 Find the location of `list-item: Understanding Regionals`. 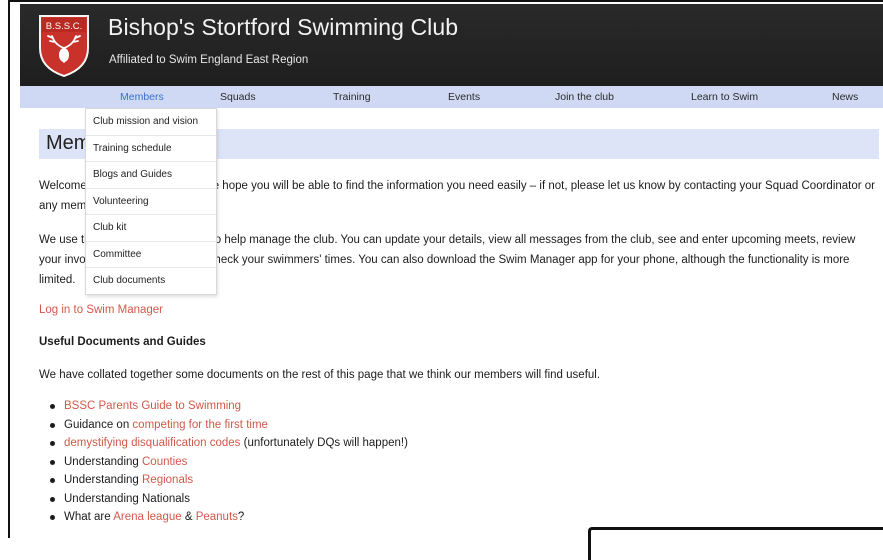

list-item: Understanding Regionals is located at coordinates (223, 480).